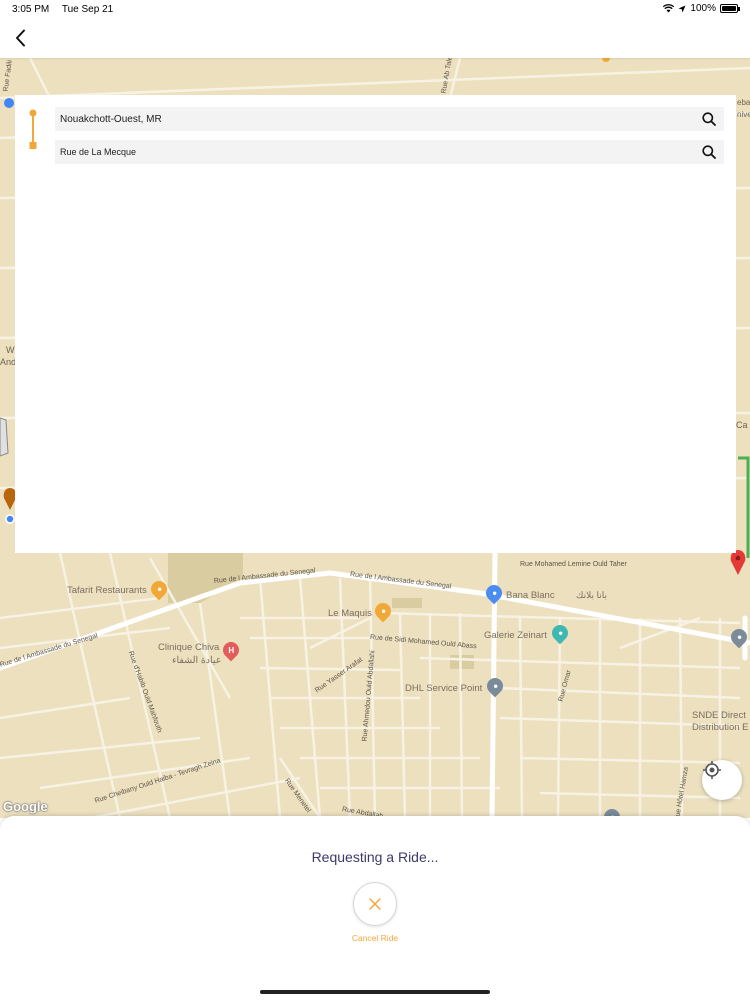 This screenshot has width=750, height=1000. I want to click on poi-marker-orange, so click(606, 60).